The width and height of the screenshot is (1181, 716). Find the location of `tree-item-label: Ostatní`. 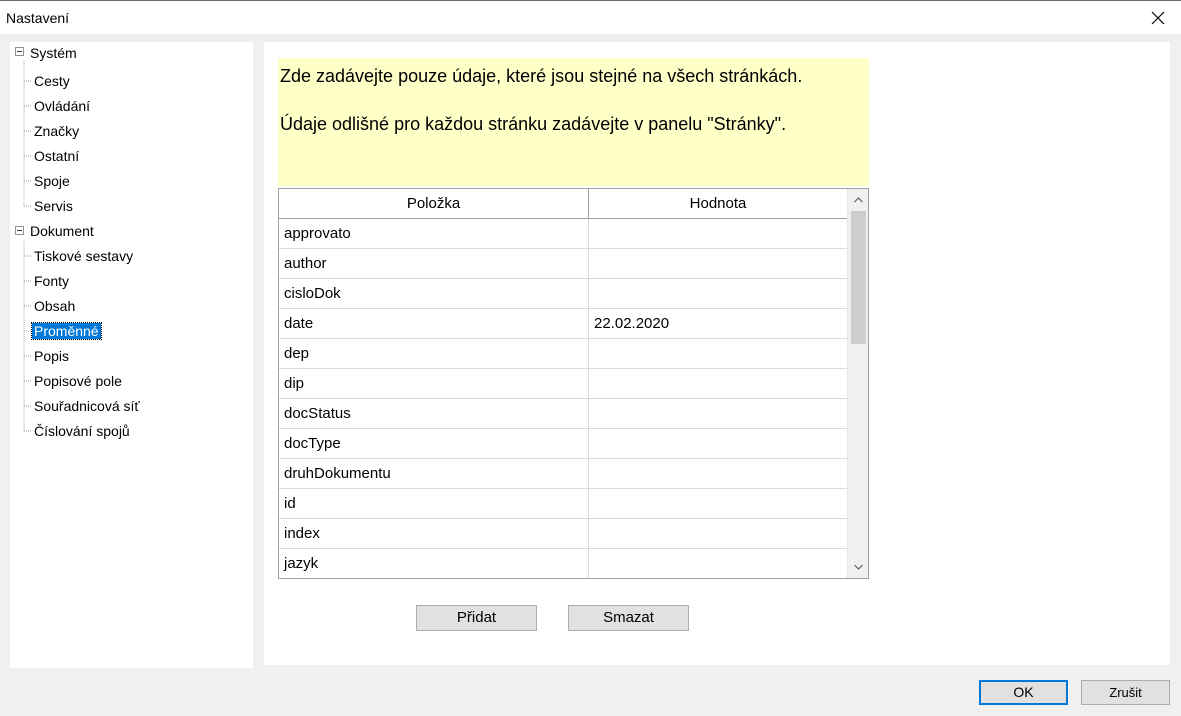

tree-item-label: Ostatní is located at coordinates (57, 156).